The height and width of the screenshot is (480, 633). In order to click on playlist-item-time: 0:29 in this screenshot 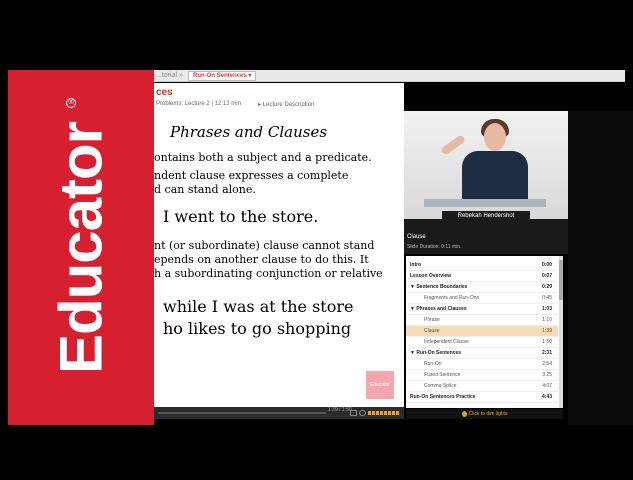, I will do `click(546, 287)`.